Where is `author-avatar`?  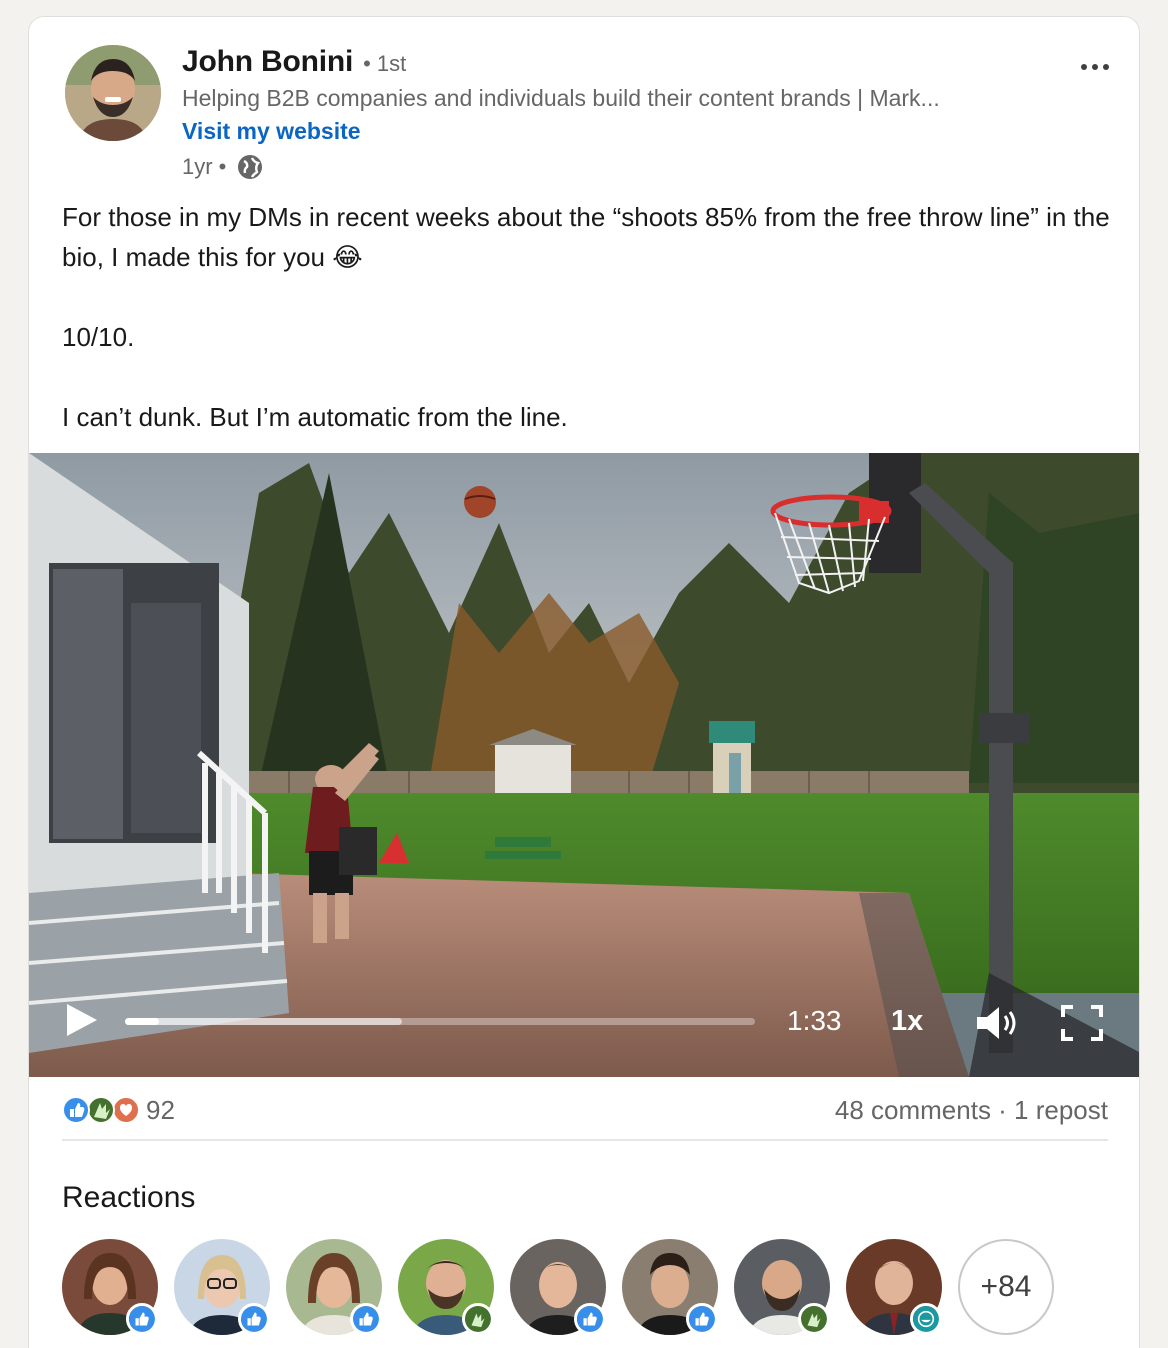 author-avatar is located at coordinates (113, 93).